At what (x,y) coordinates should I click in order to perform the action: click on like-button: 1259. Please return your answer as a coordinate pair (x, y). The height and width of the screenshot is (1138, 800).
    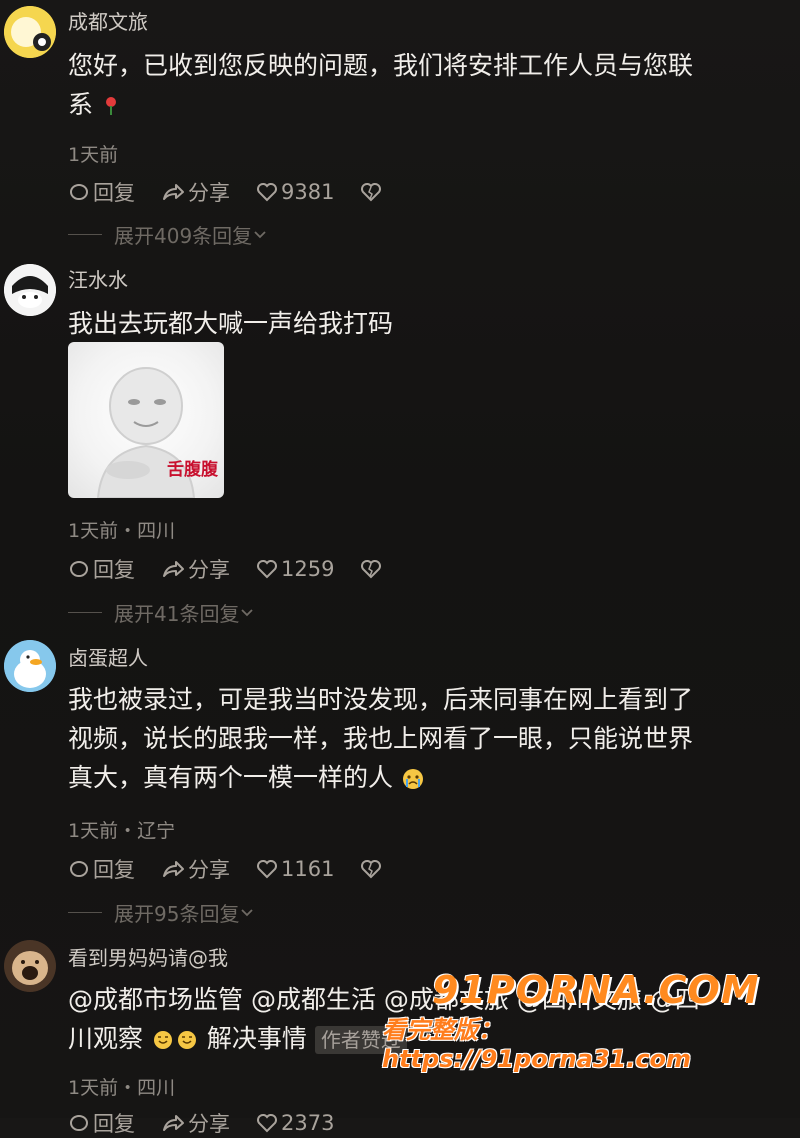
    Looking at the image, I should click on (295, 569).